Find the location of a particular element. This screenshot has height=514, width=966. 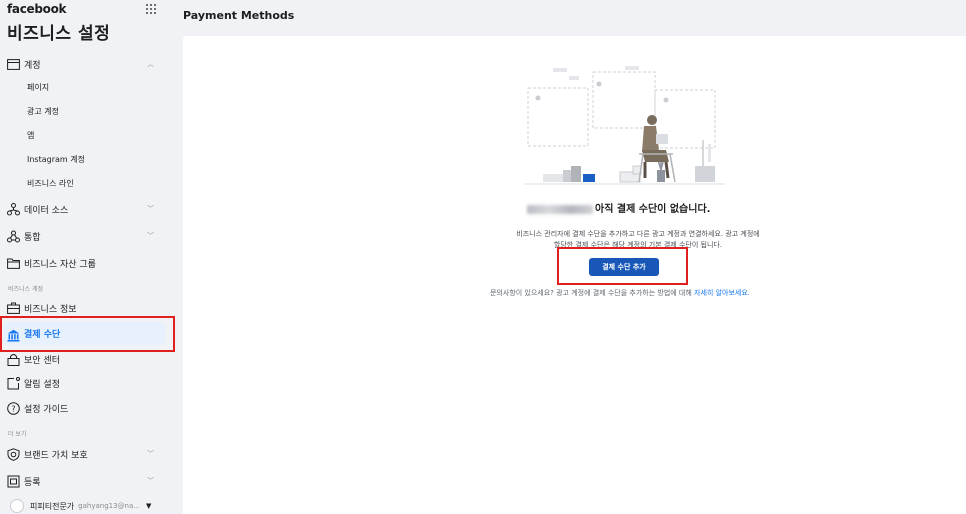

business-settings-title: 비즈니스 설정 is located at coordinates (59, 34).